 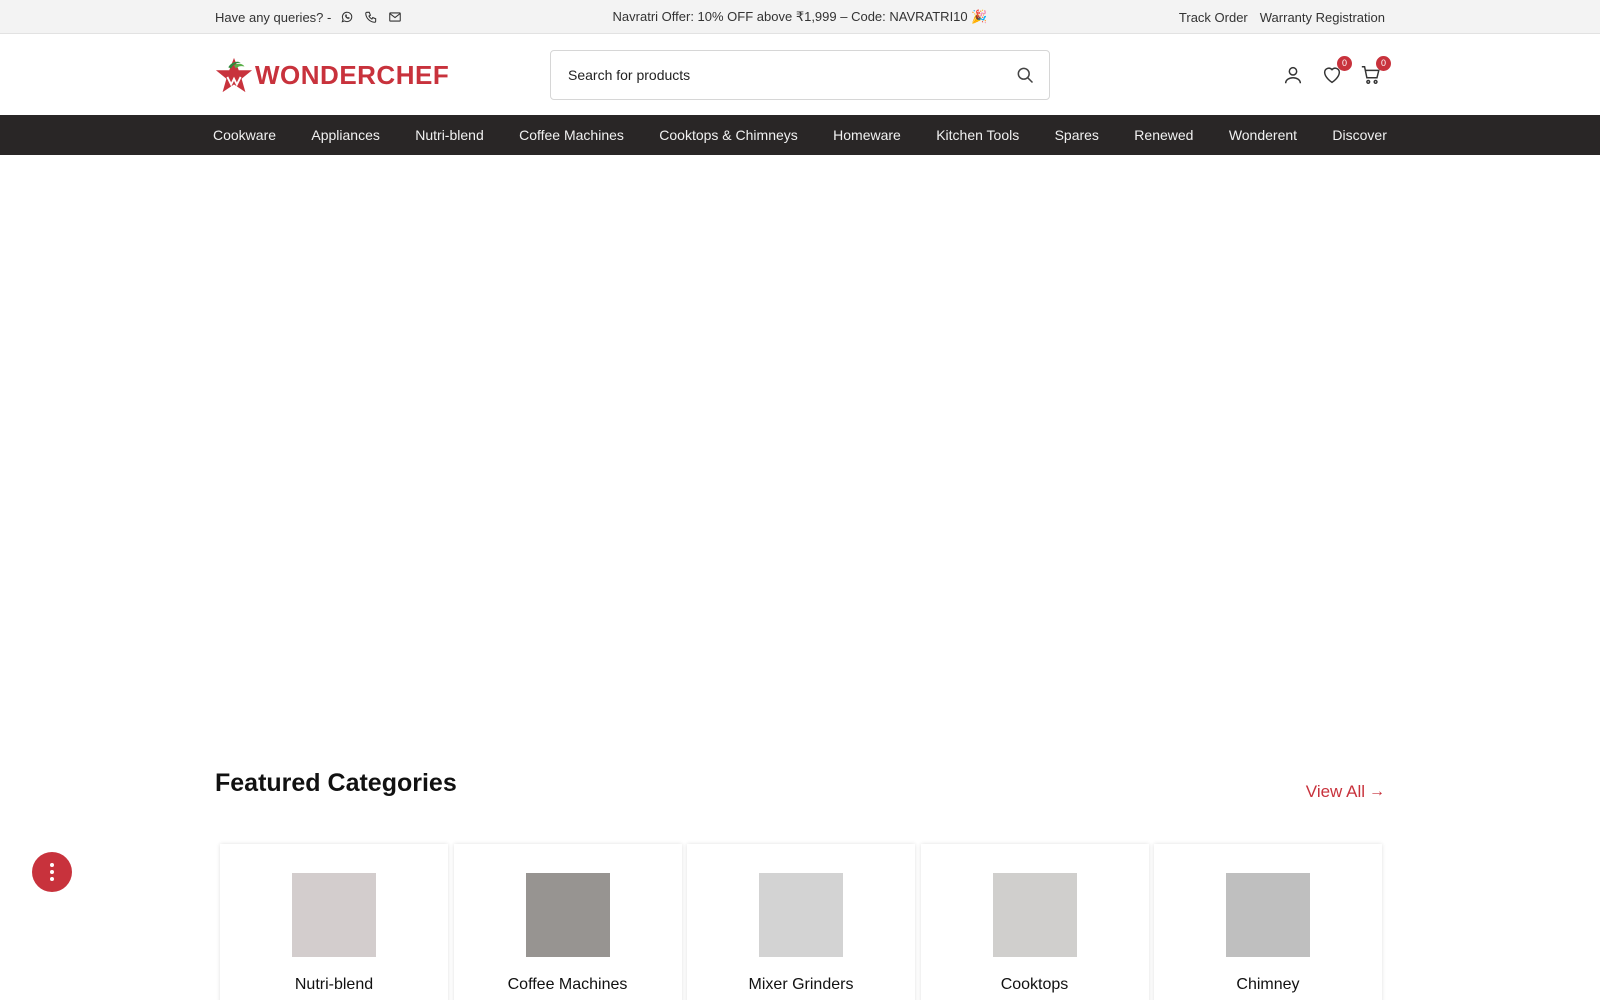 What do you see at coordinates (336, 783) in the screenshot?
I see `featured-categories-heading: Featured Categories` at bounding box center [336, 783].